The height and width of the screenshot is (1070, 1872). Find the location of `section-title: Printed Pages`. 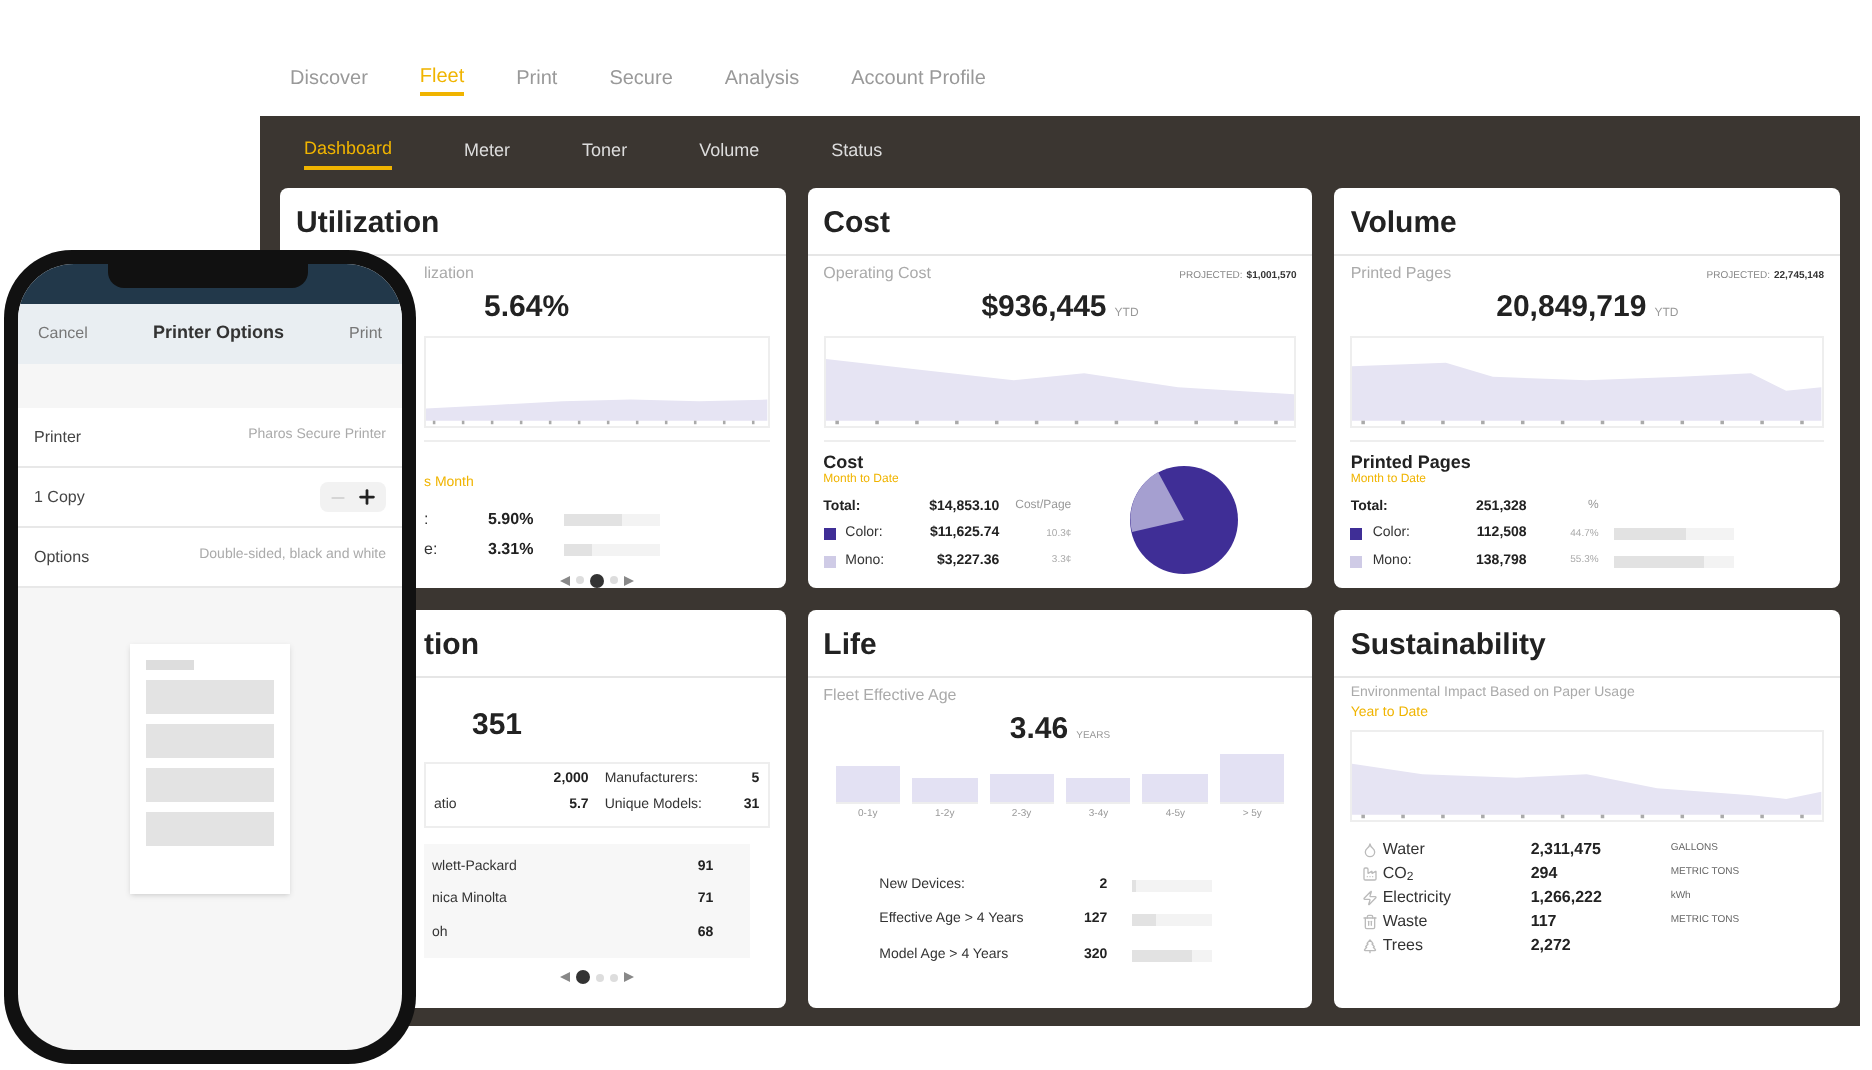

section-title: Printed Pages is located at coordinates (1411, 462).